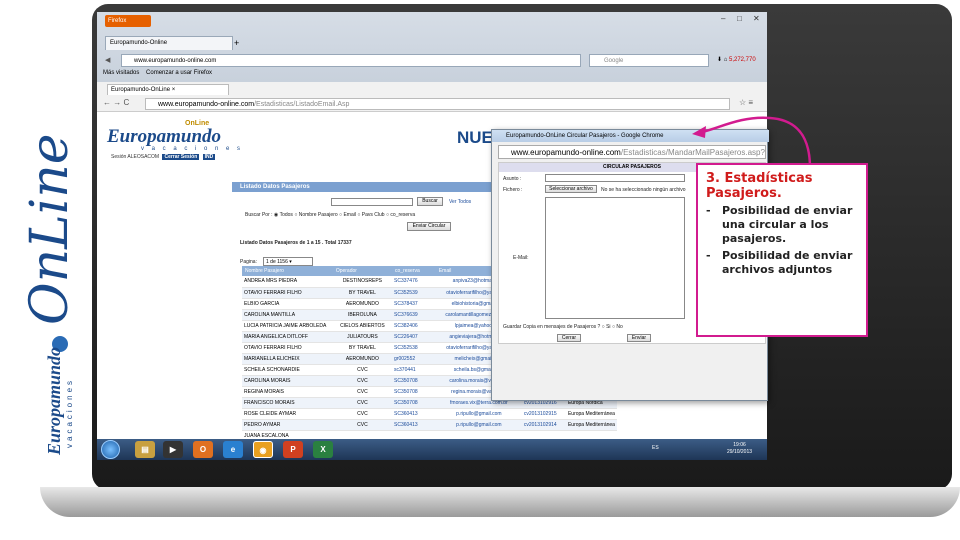  What do you see at coordinates (116, 102) in the screenshot?
I see `chrome-nav-icons: ← → C` at bounding box center [116, 102].